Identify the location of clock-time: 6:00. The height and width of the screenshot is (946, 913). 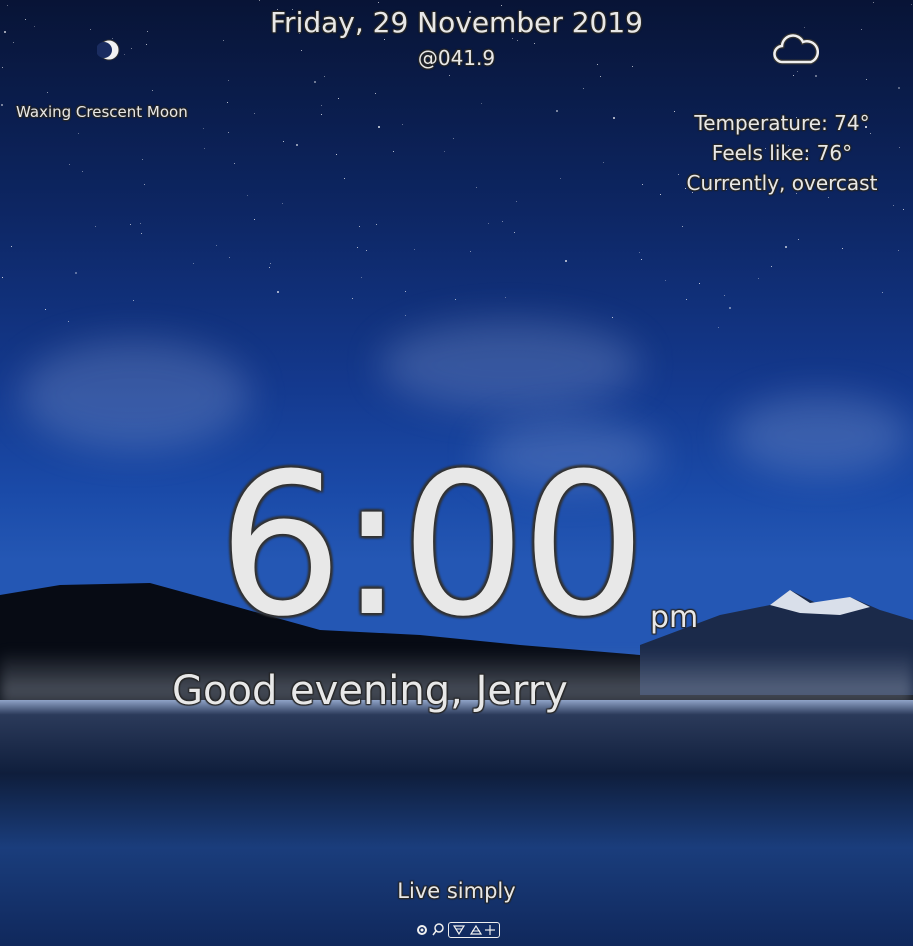
(432, 546).